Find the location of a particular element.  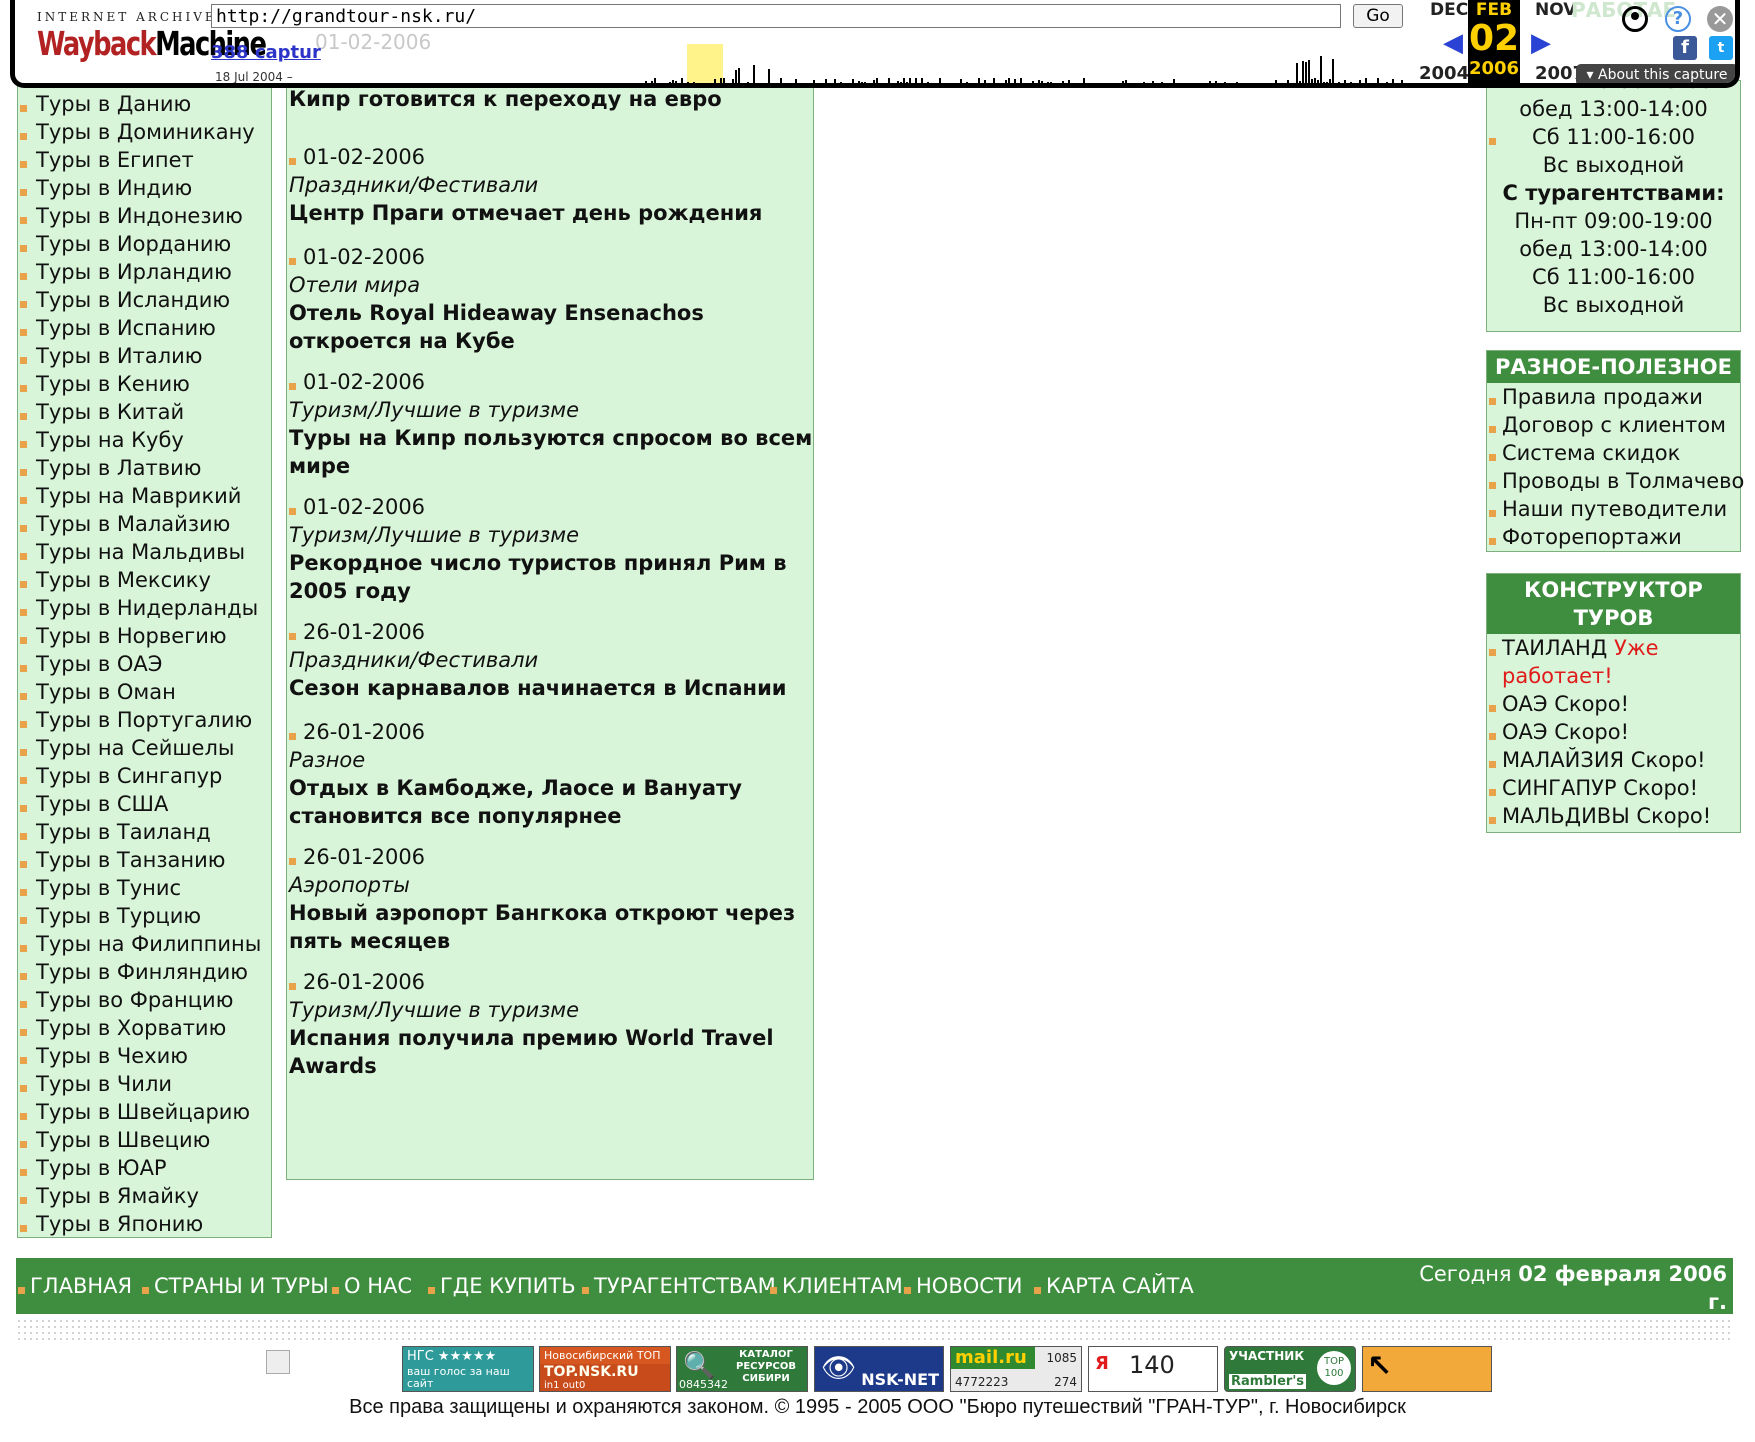

country-link: Туры в Оман is located at coordinates (139, 692).